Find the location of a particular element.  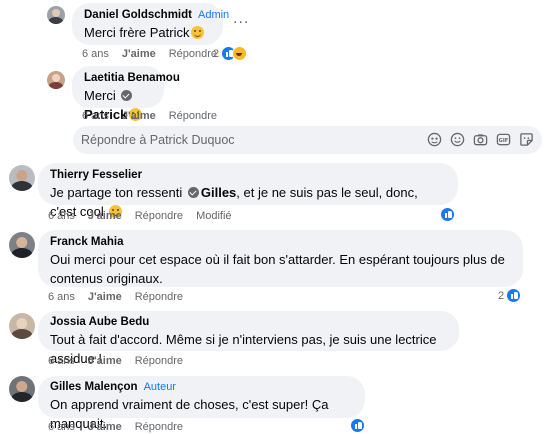

comment-bubble: Laetitia Benamou Merci Patrick is located at coordinates (126, 94).